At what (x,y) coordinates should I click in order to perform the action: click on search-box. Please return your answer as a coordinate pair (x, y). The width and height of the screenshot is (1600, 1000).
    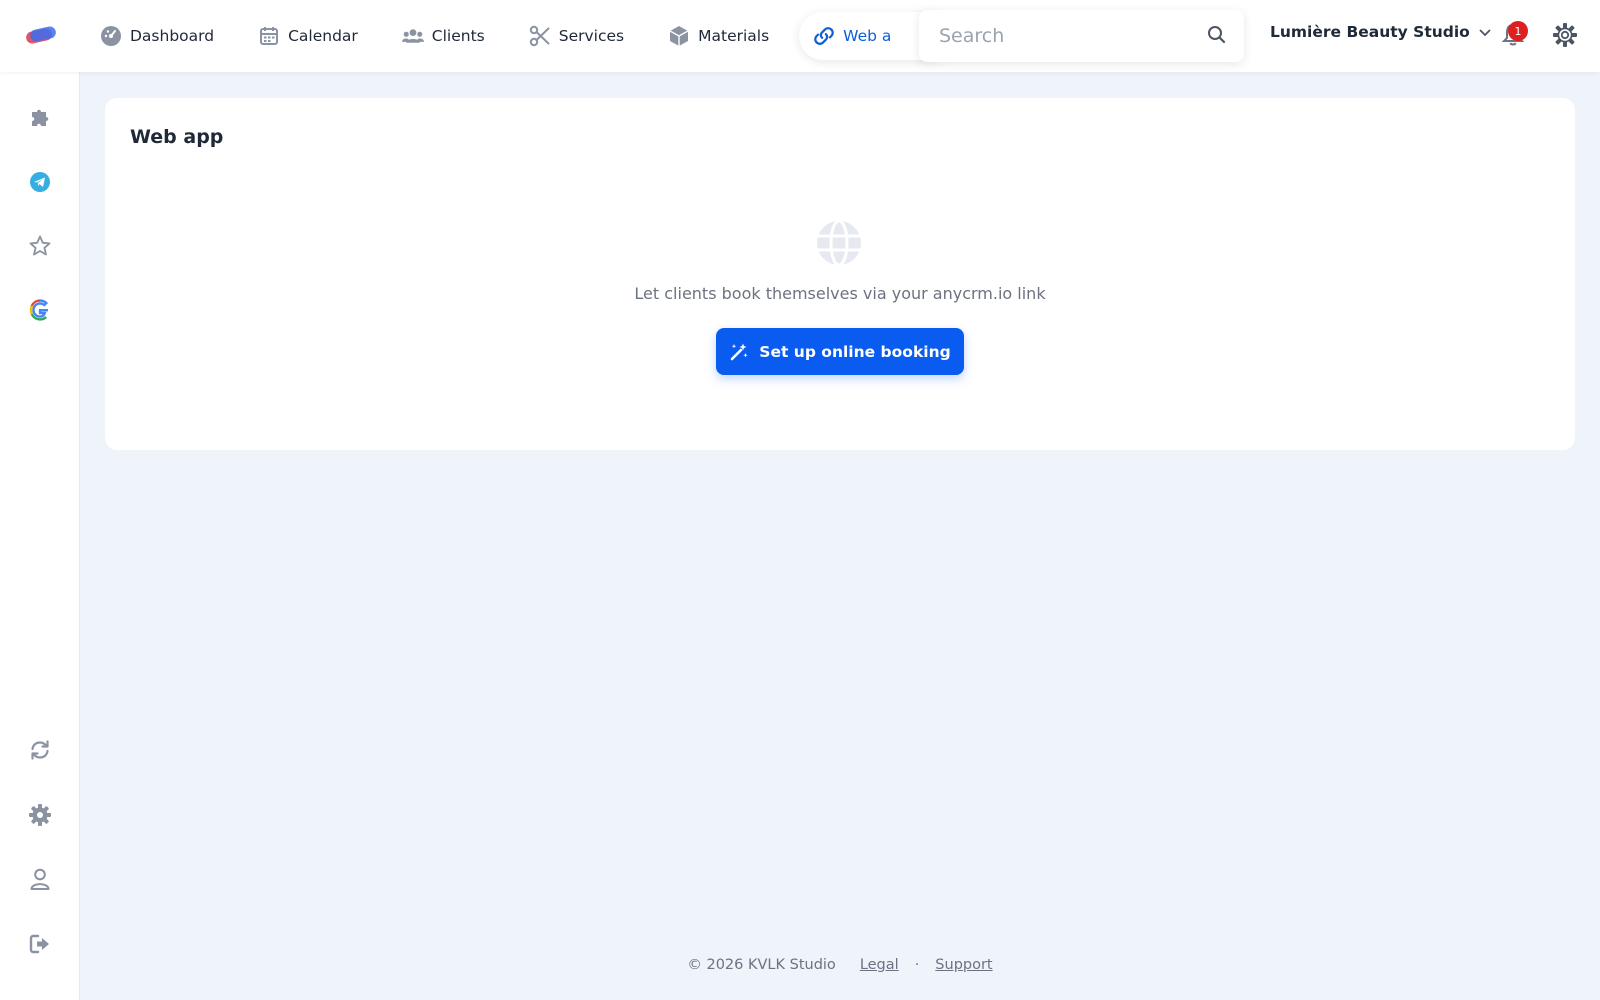
    Looking at the image, I should click on (1081, 36).